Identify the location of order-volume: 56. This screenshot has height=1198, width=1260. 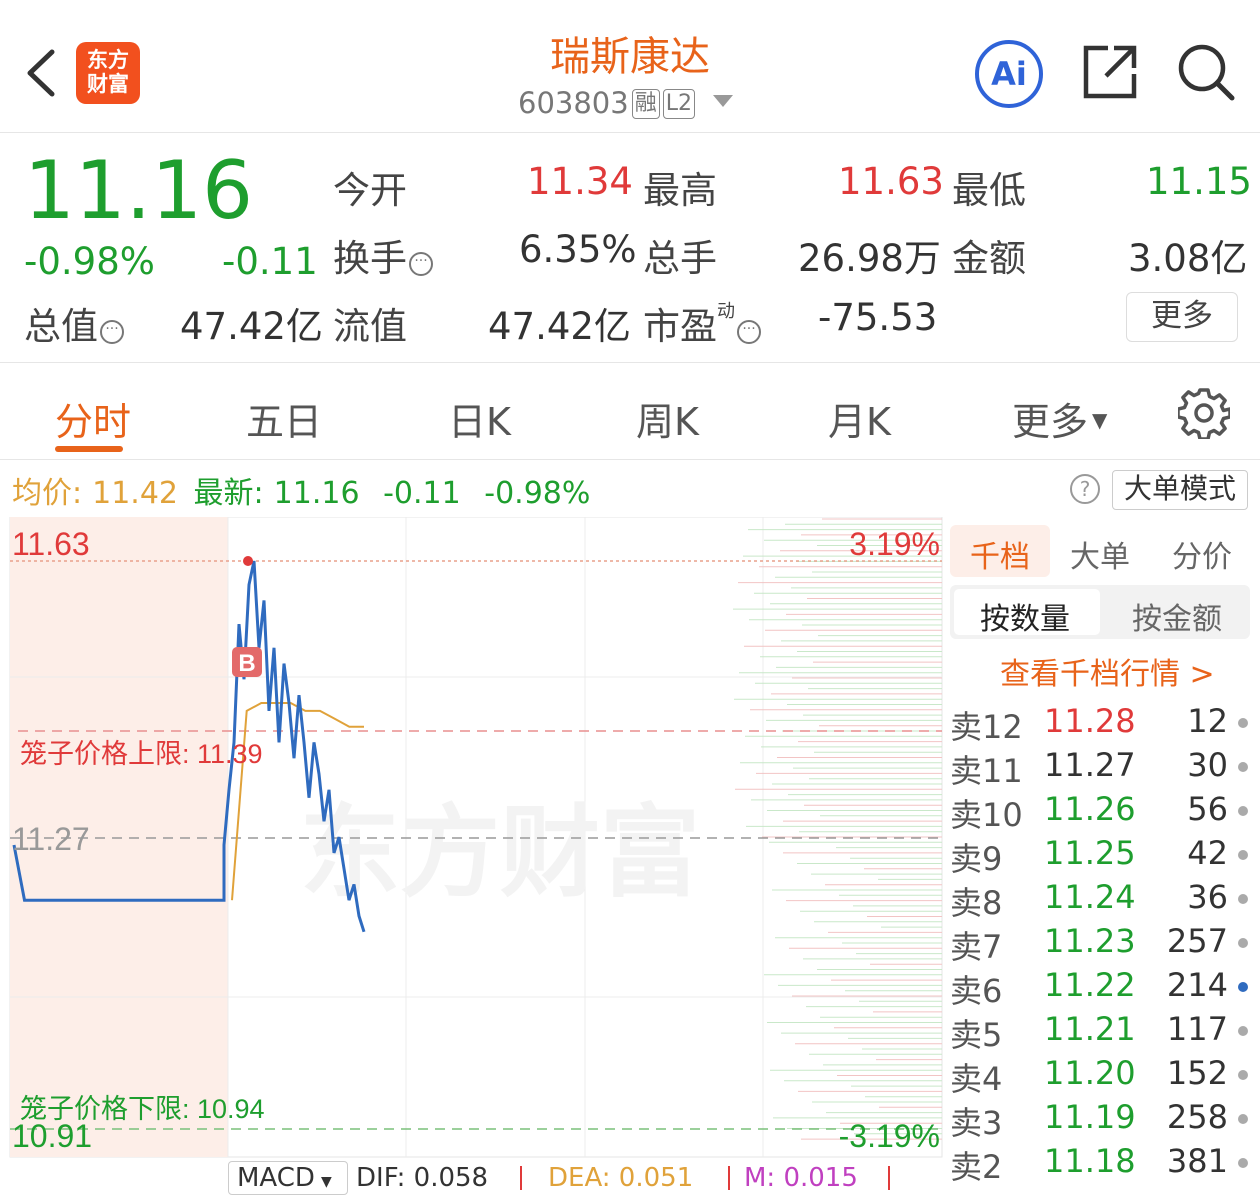
(1207, 809).